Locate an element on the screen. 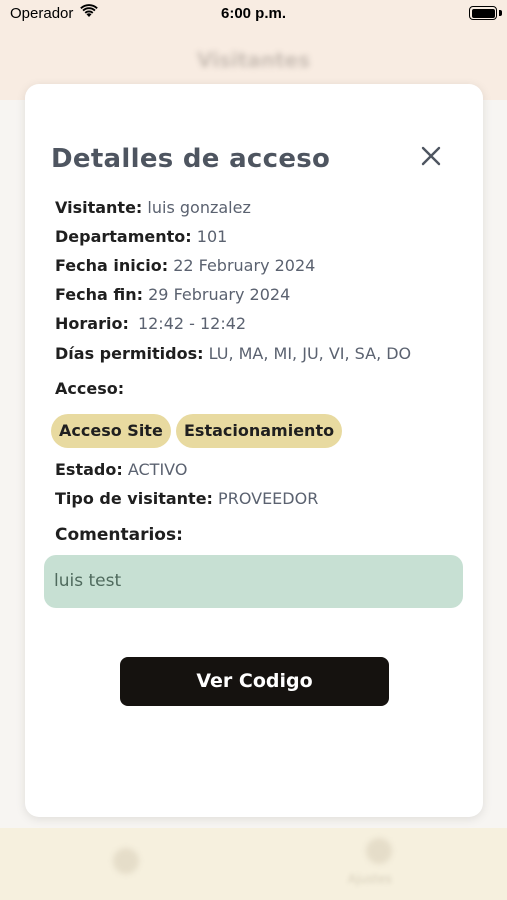  allowed-days-label: Días permitidos: is located at coordinates (129, 353).